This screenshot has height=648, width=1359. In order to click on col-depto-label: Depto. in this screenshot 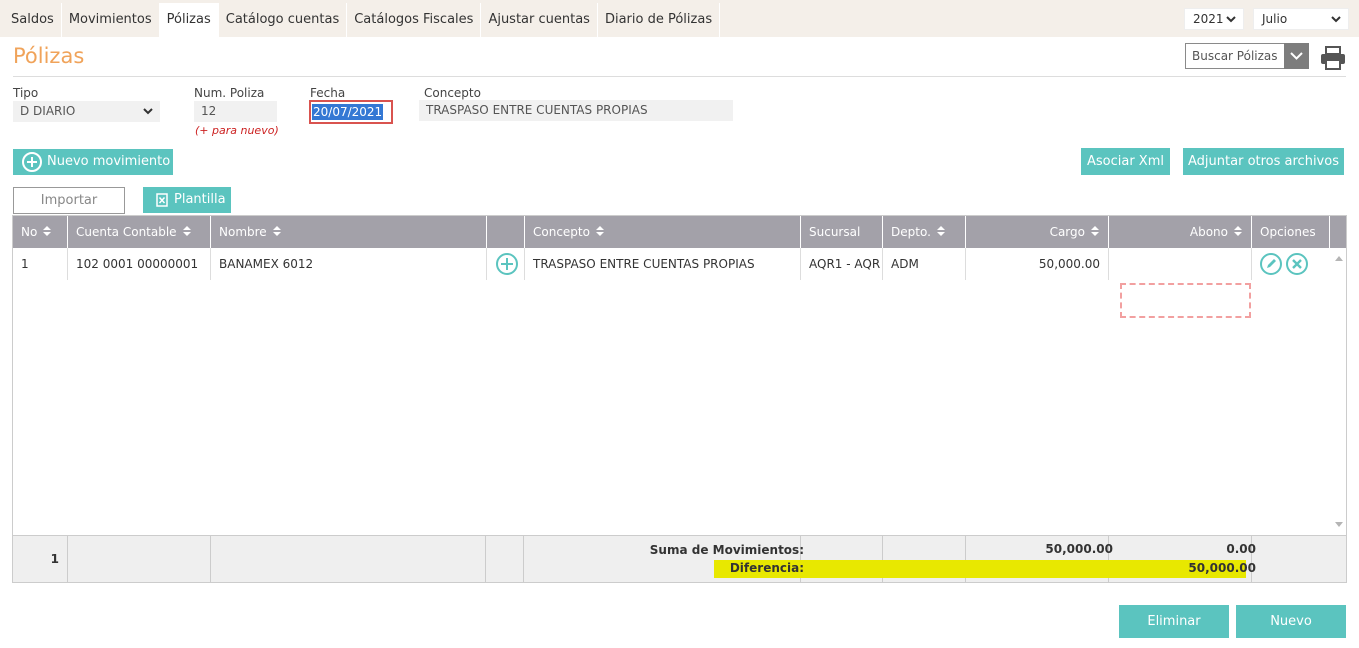, I will do `click(911, 232)`.